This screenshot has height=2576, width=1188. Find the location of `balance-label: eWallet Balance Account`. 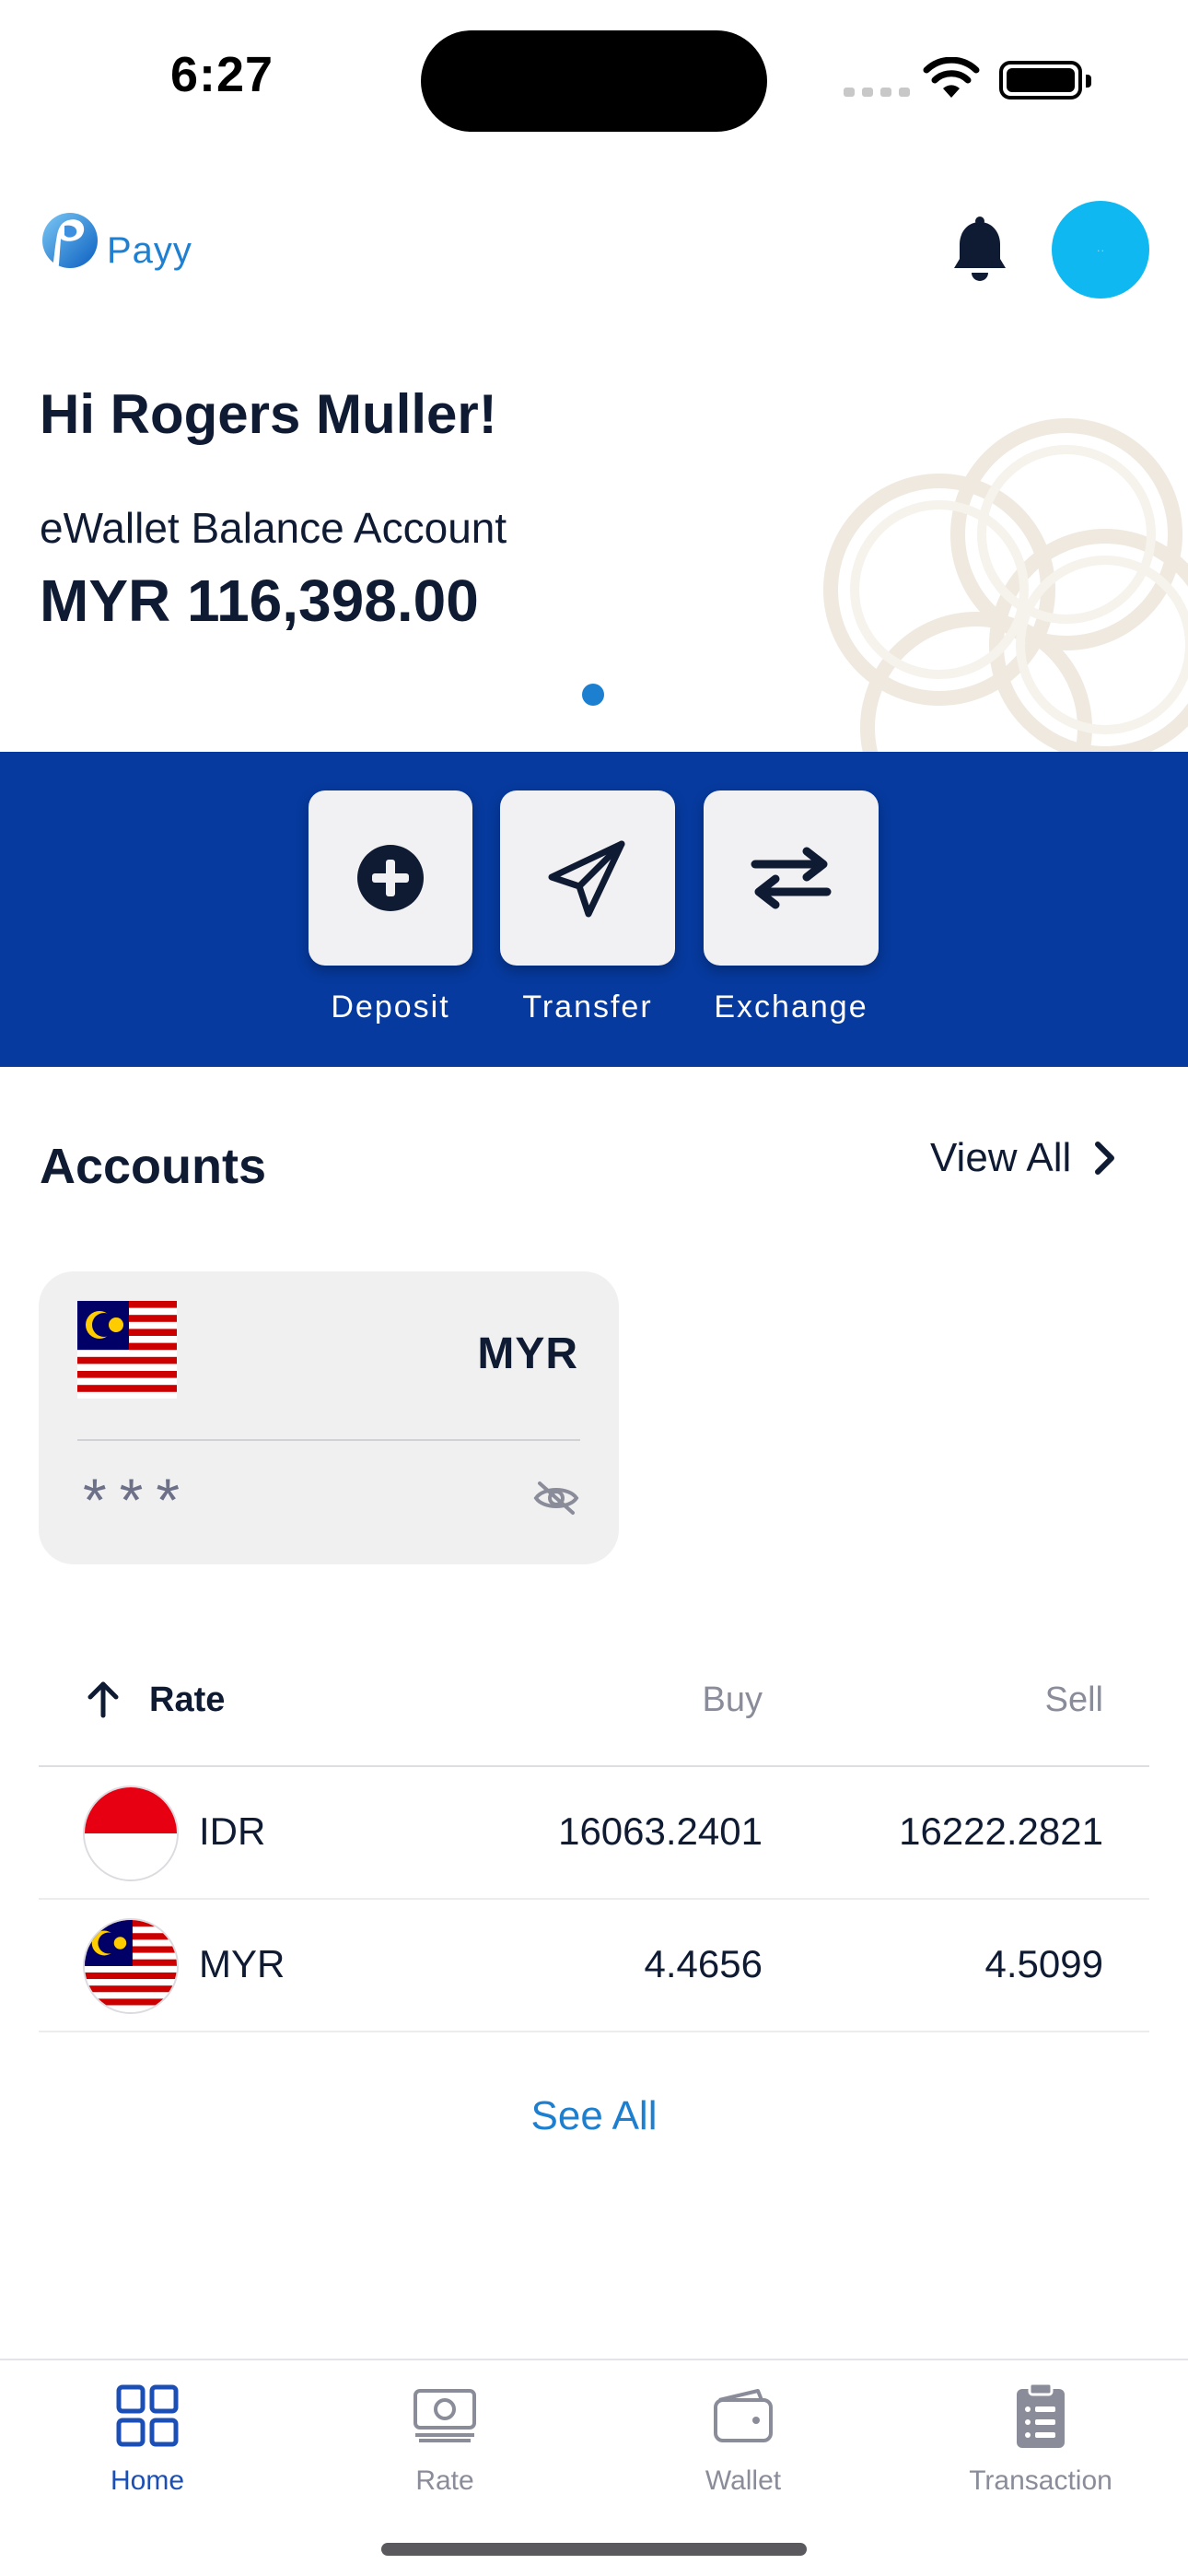

balance-label: eWallet Balance Account is located at coordinates (273, 528).